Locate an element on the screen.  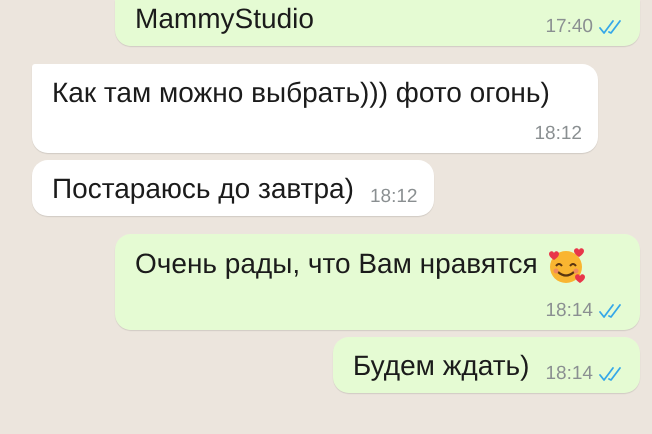
message-text: Очень рады, что Вам нравятся is located at coordinates (336, 264).